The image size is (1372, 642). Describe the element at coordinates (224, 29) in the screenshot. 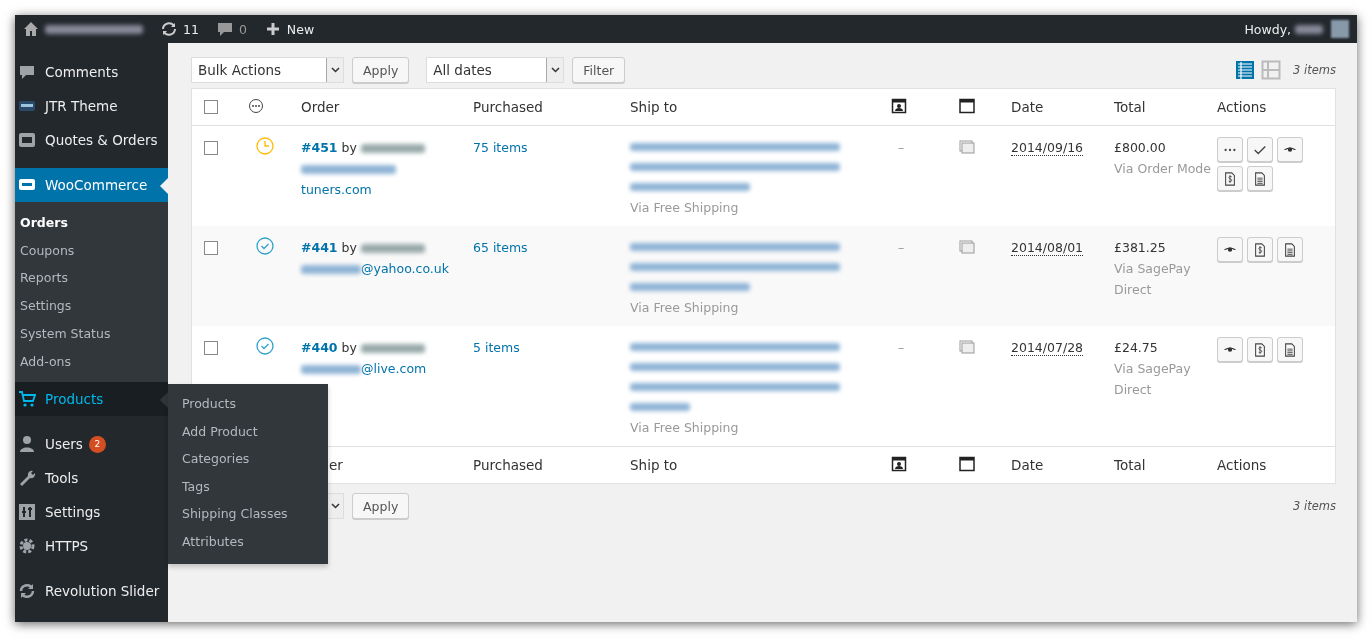

I see `comment-icon` at that location.